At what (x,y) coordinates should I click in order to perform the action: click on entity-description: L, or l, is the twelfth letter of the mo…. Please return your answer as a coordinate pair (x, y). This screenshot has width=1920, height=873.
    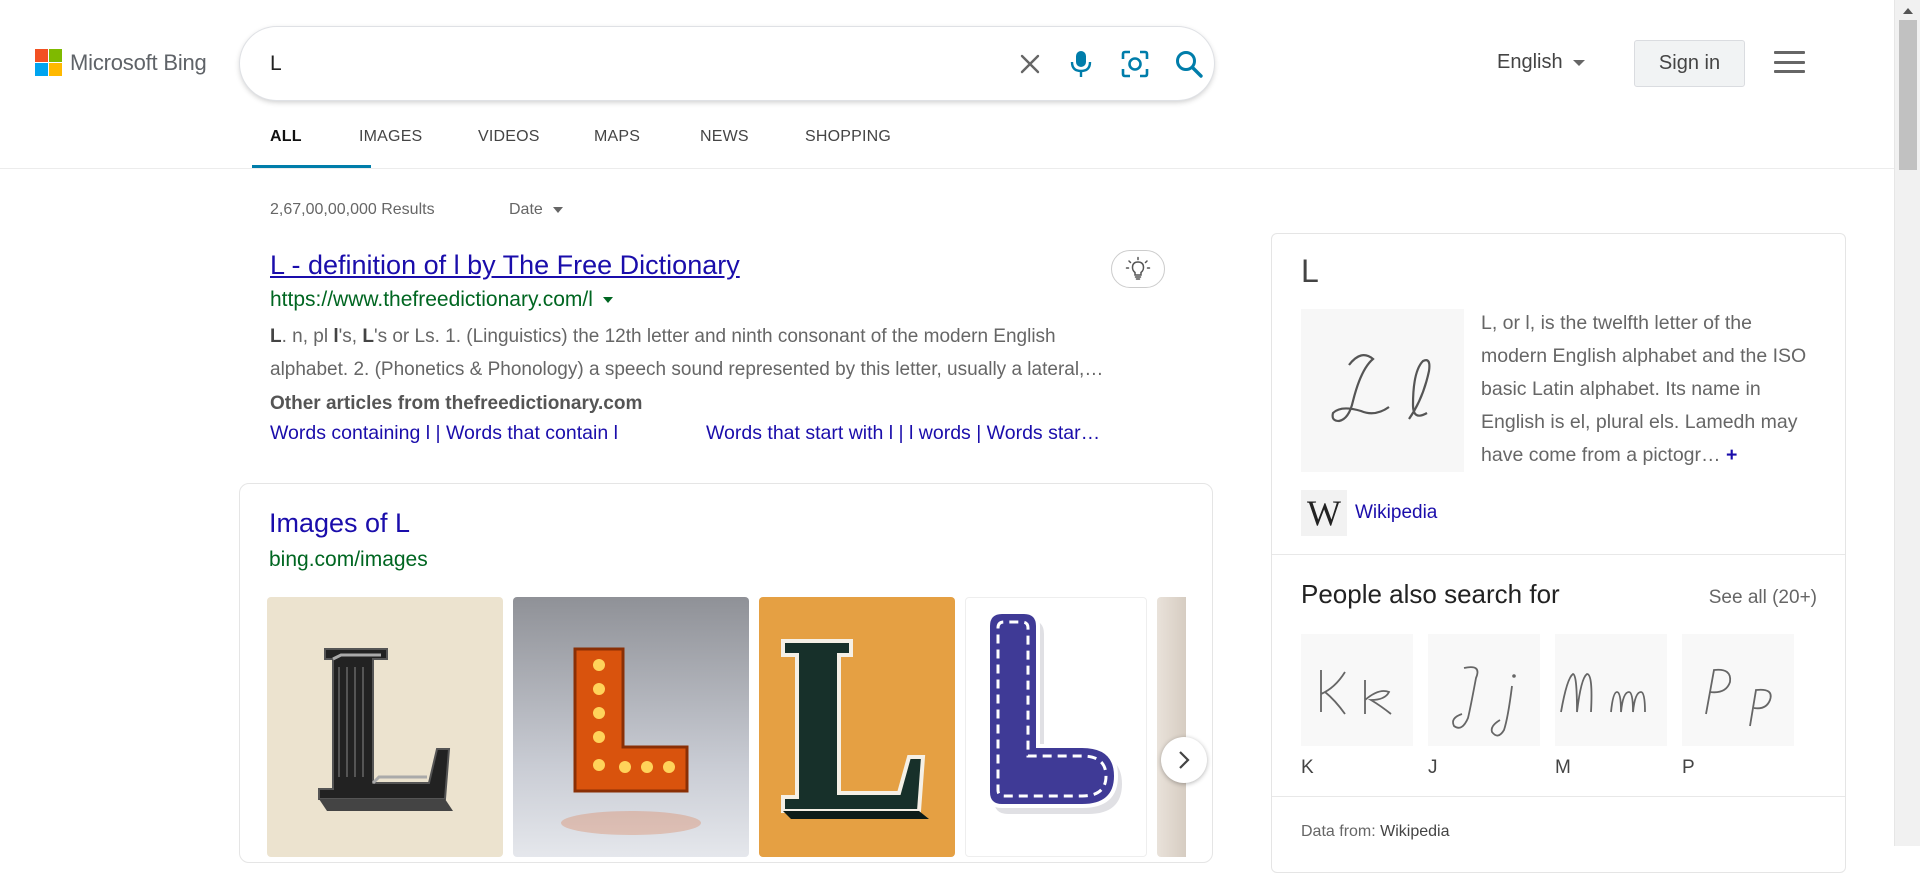
    Looking at the image, I should click on (1644, 389).